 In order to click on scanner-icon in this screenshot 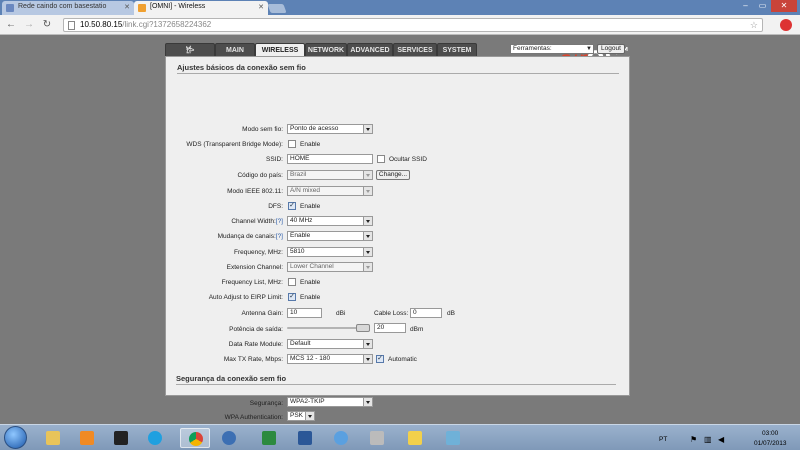, I will do `click(377, 438)`.